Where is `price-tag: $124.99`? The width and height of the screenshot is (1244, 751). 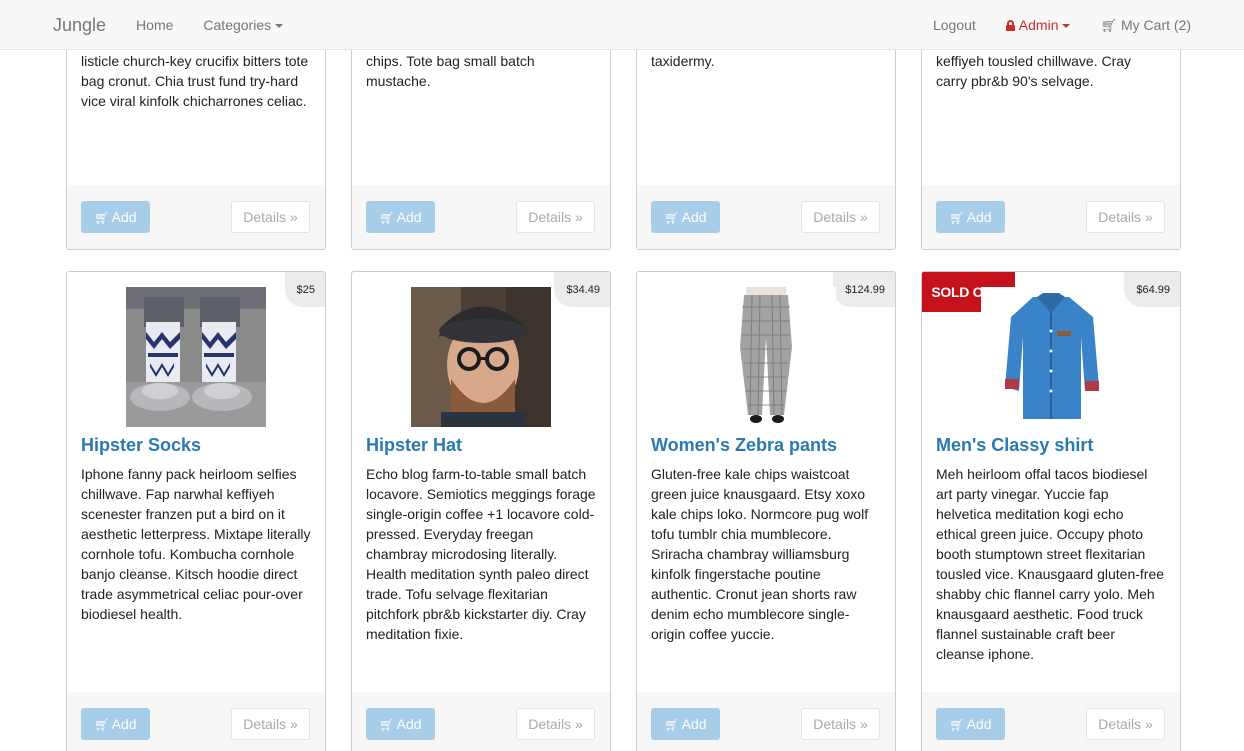 price-tag: $124.99 is located at coordinates (864, 289).